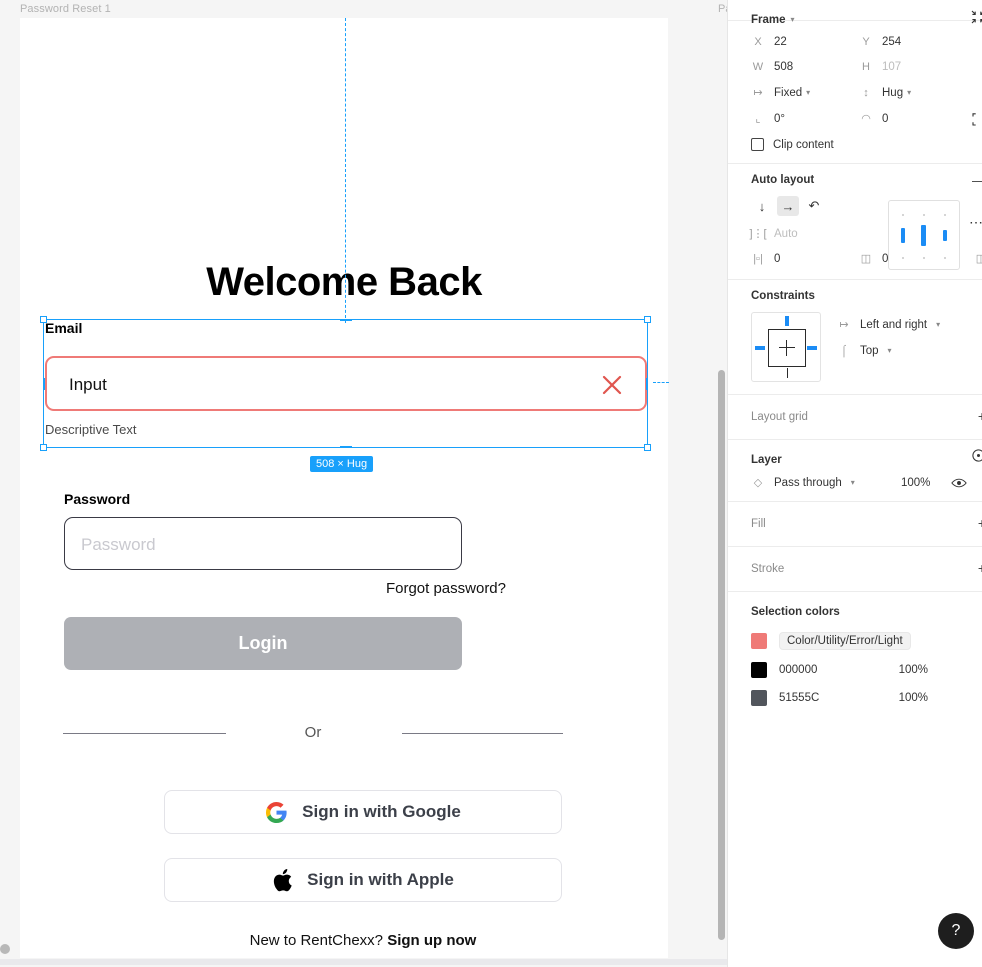  I want to click on layer-opacity-value: 100%, so click(924, 483).